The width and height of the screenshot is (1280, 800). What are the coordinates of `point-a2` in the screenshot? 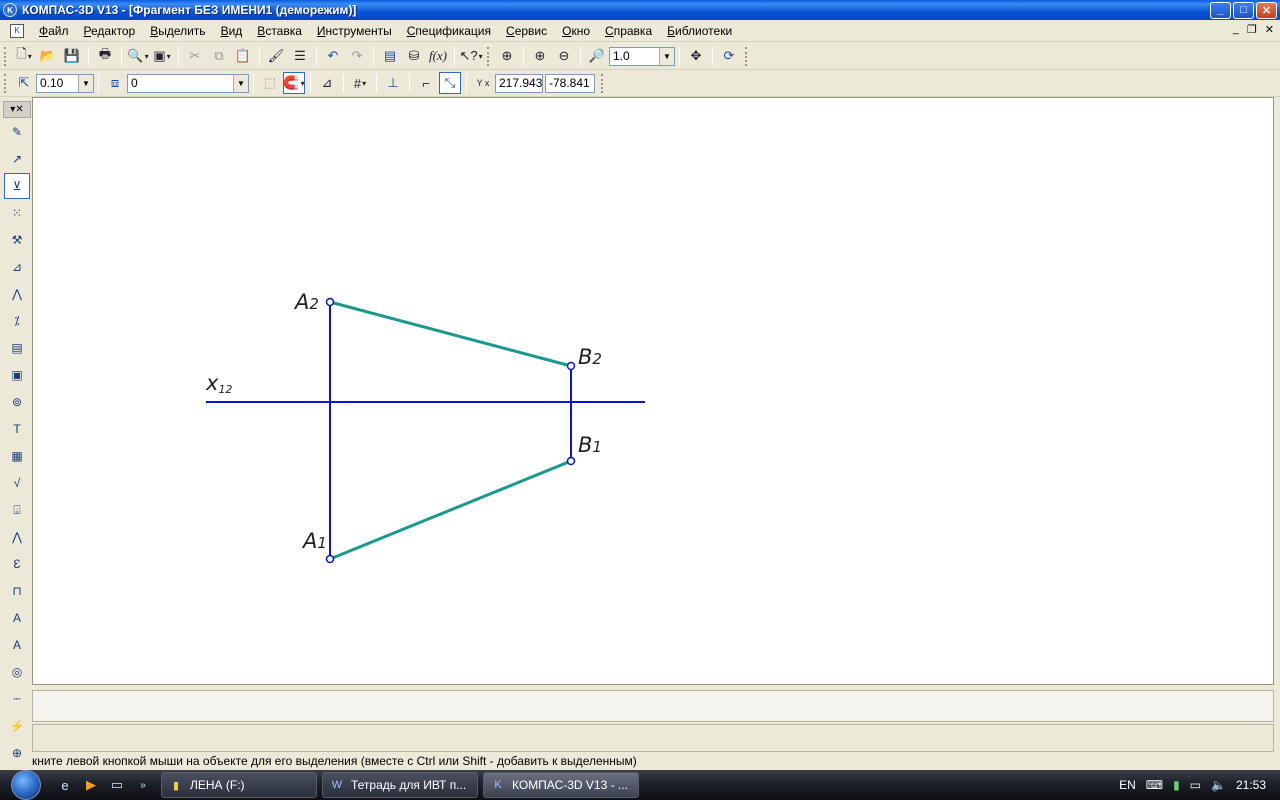 It's located at (330, 302).